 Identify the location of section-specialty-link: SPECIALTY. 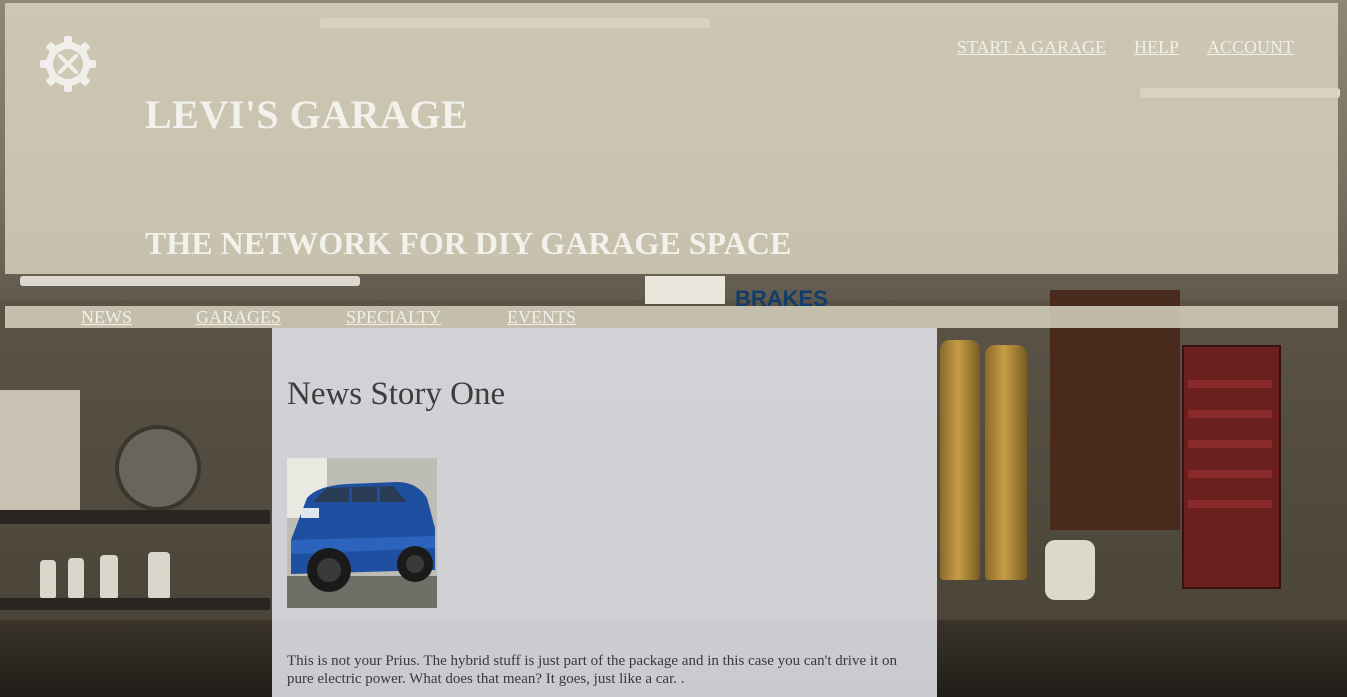
(393, 317).